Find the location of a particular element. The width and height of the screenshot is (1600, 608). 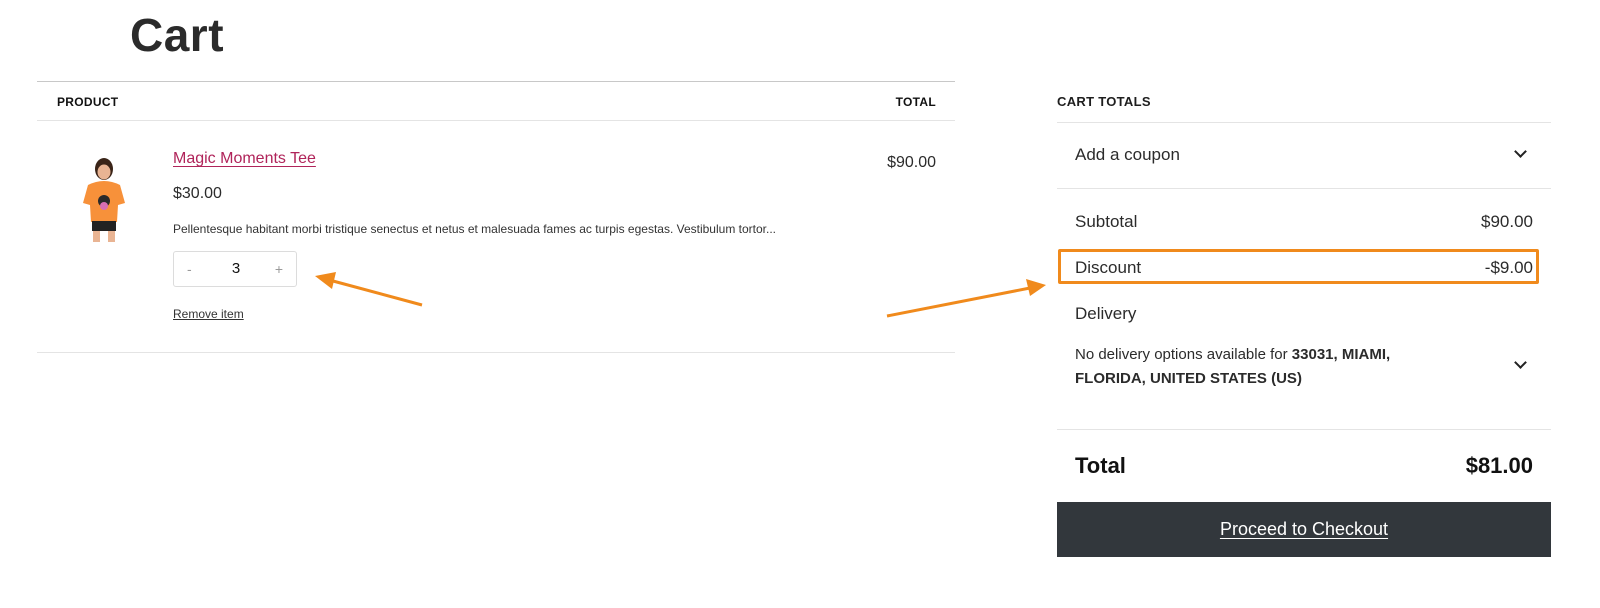

delivery-chevron-down-icon is located at coordinates (1520, 362).